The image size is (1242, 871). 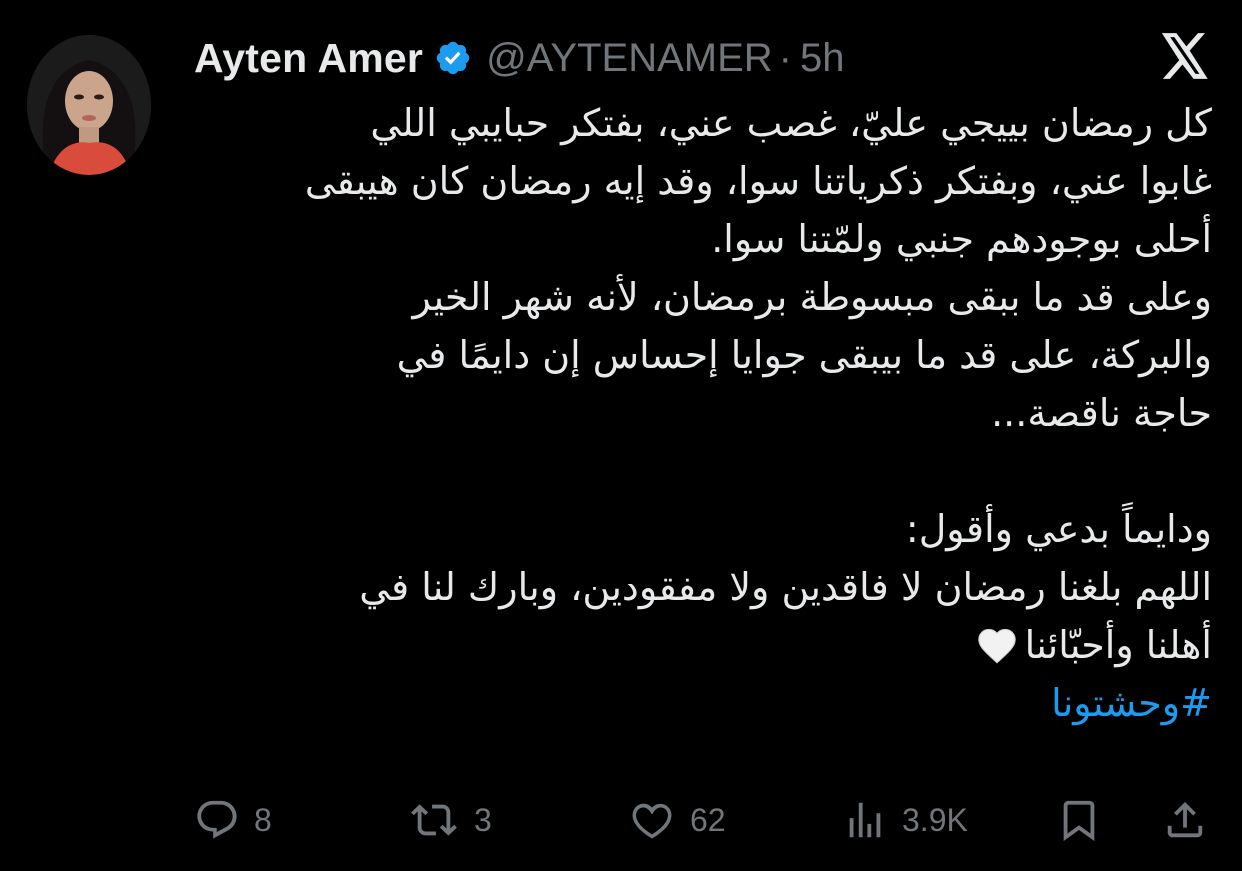 I want to click on retweet-button: 3, so click(x=450, y=820).